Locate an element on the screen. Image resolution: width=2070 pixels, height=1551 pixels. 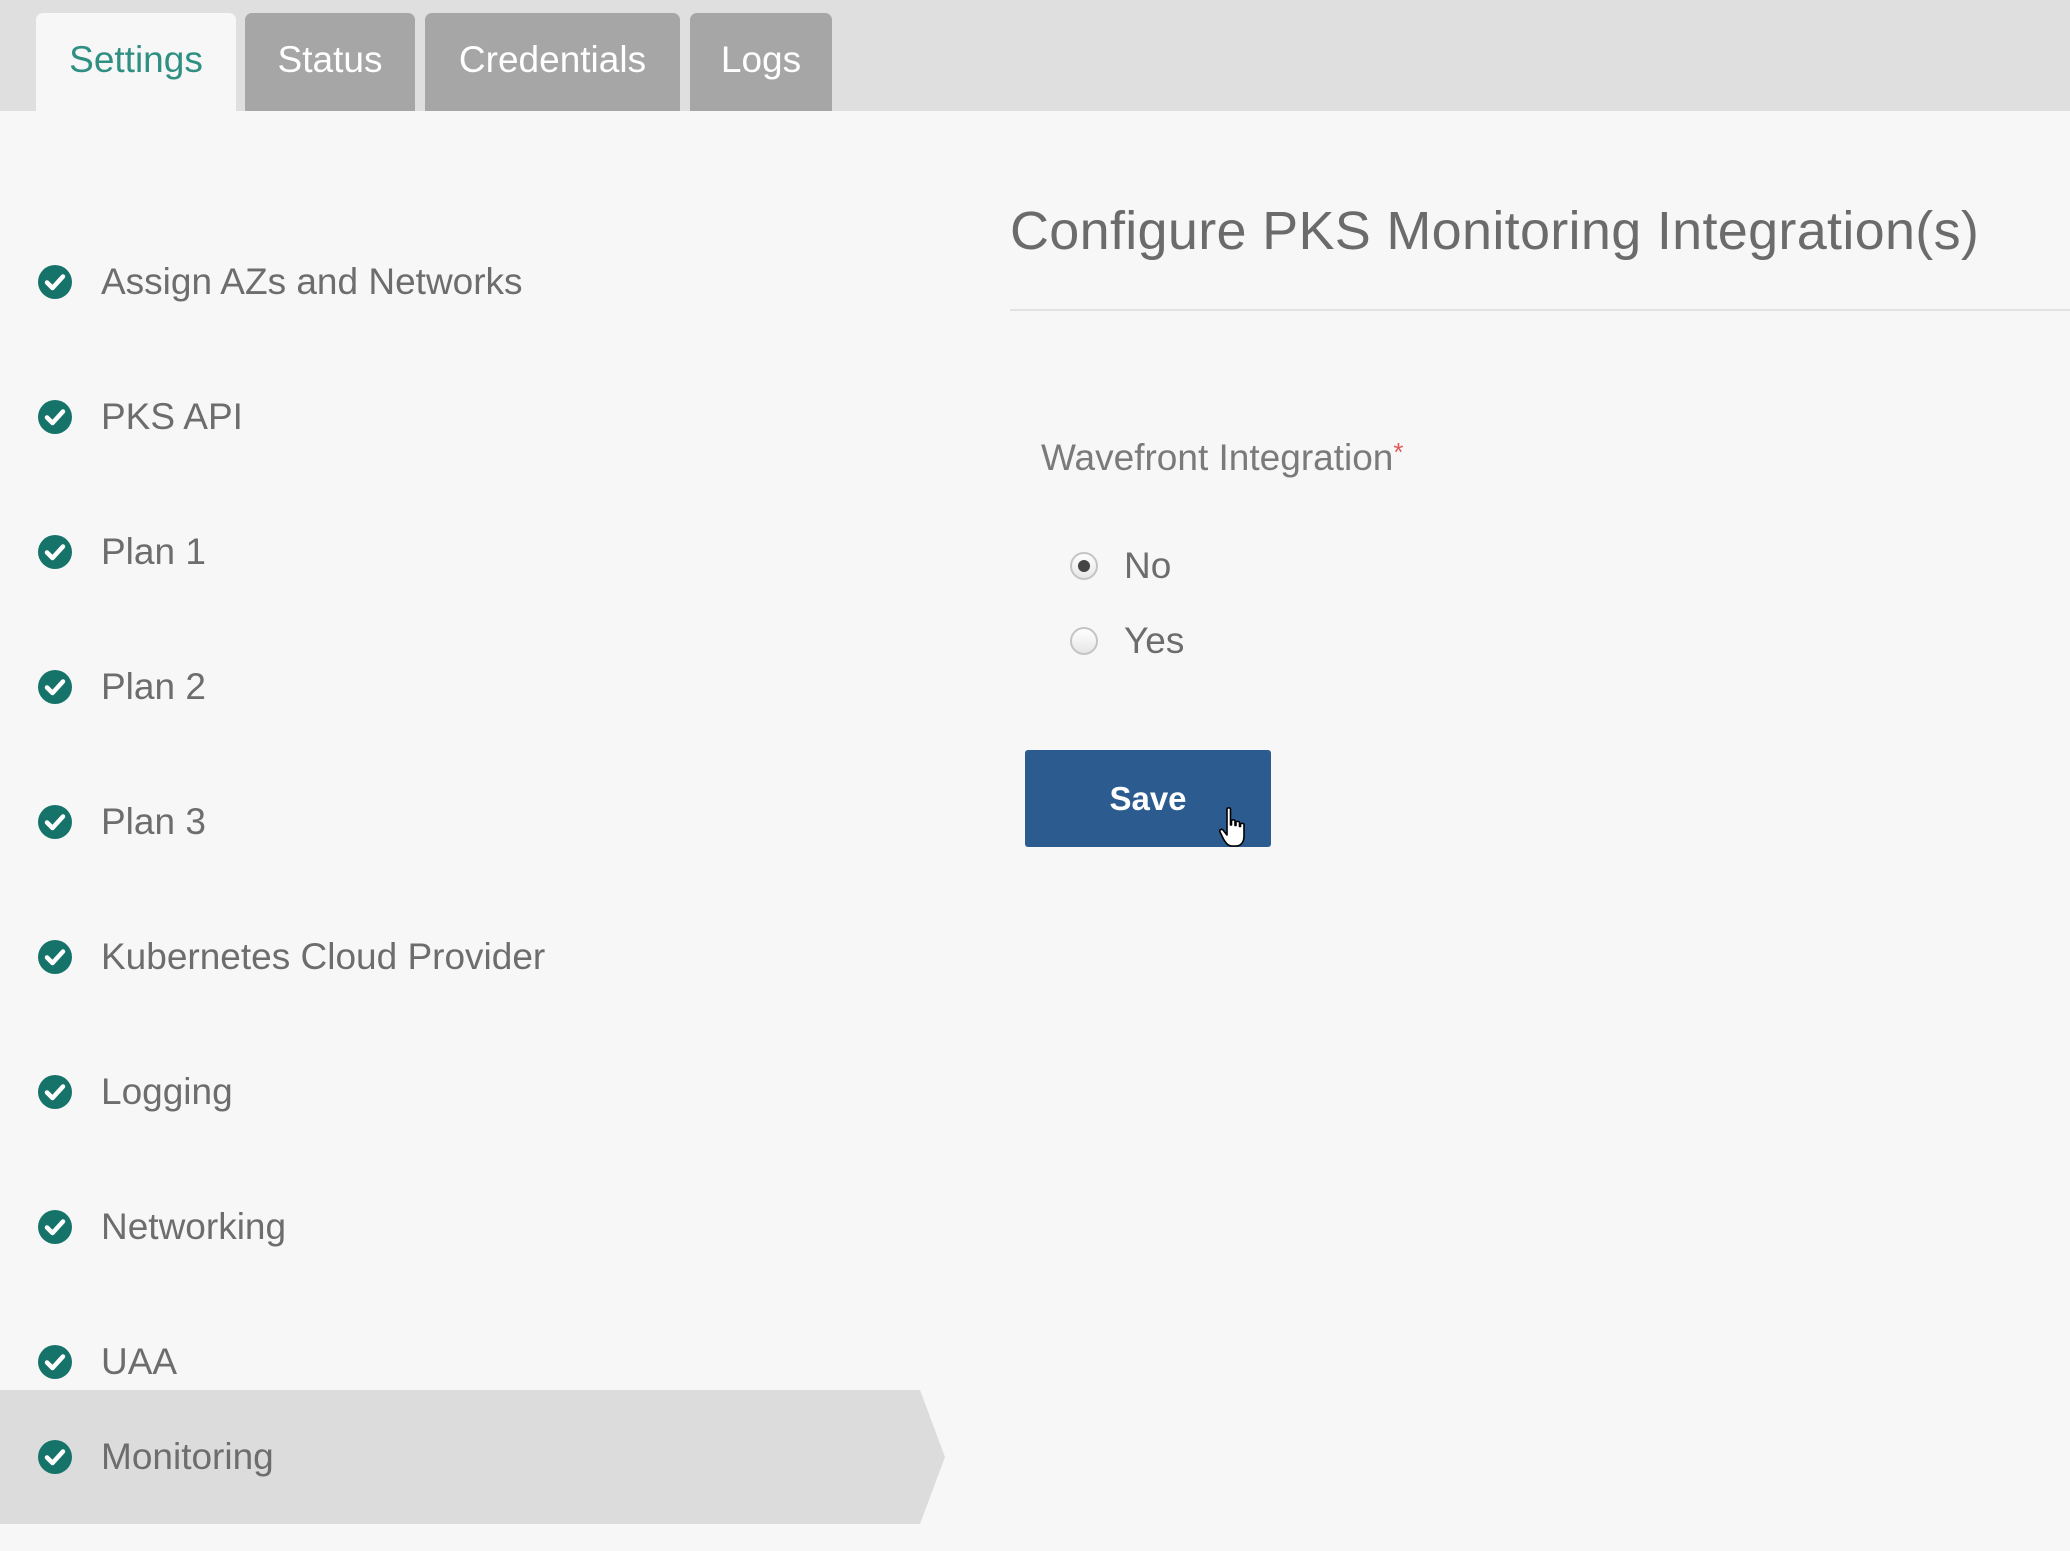
tab-settings: Settings is located at coordinates (136, 62).